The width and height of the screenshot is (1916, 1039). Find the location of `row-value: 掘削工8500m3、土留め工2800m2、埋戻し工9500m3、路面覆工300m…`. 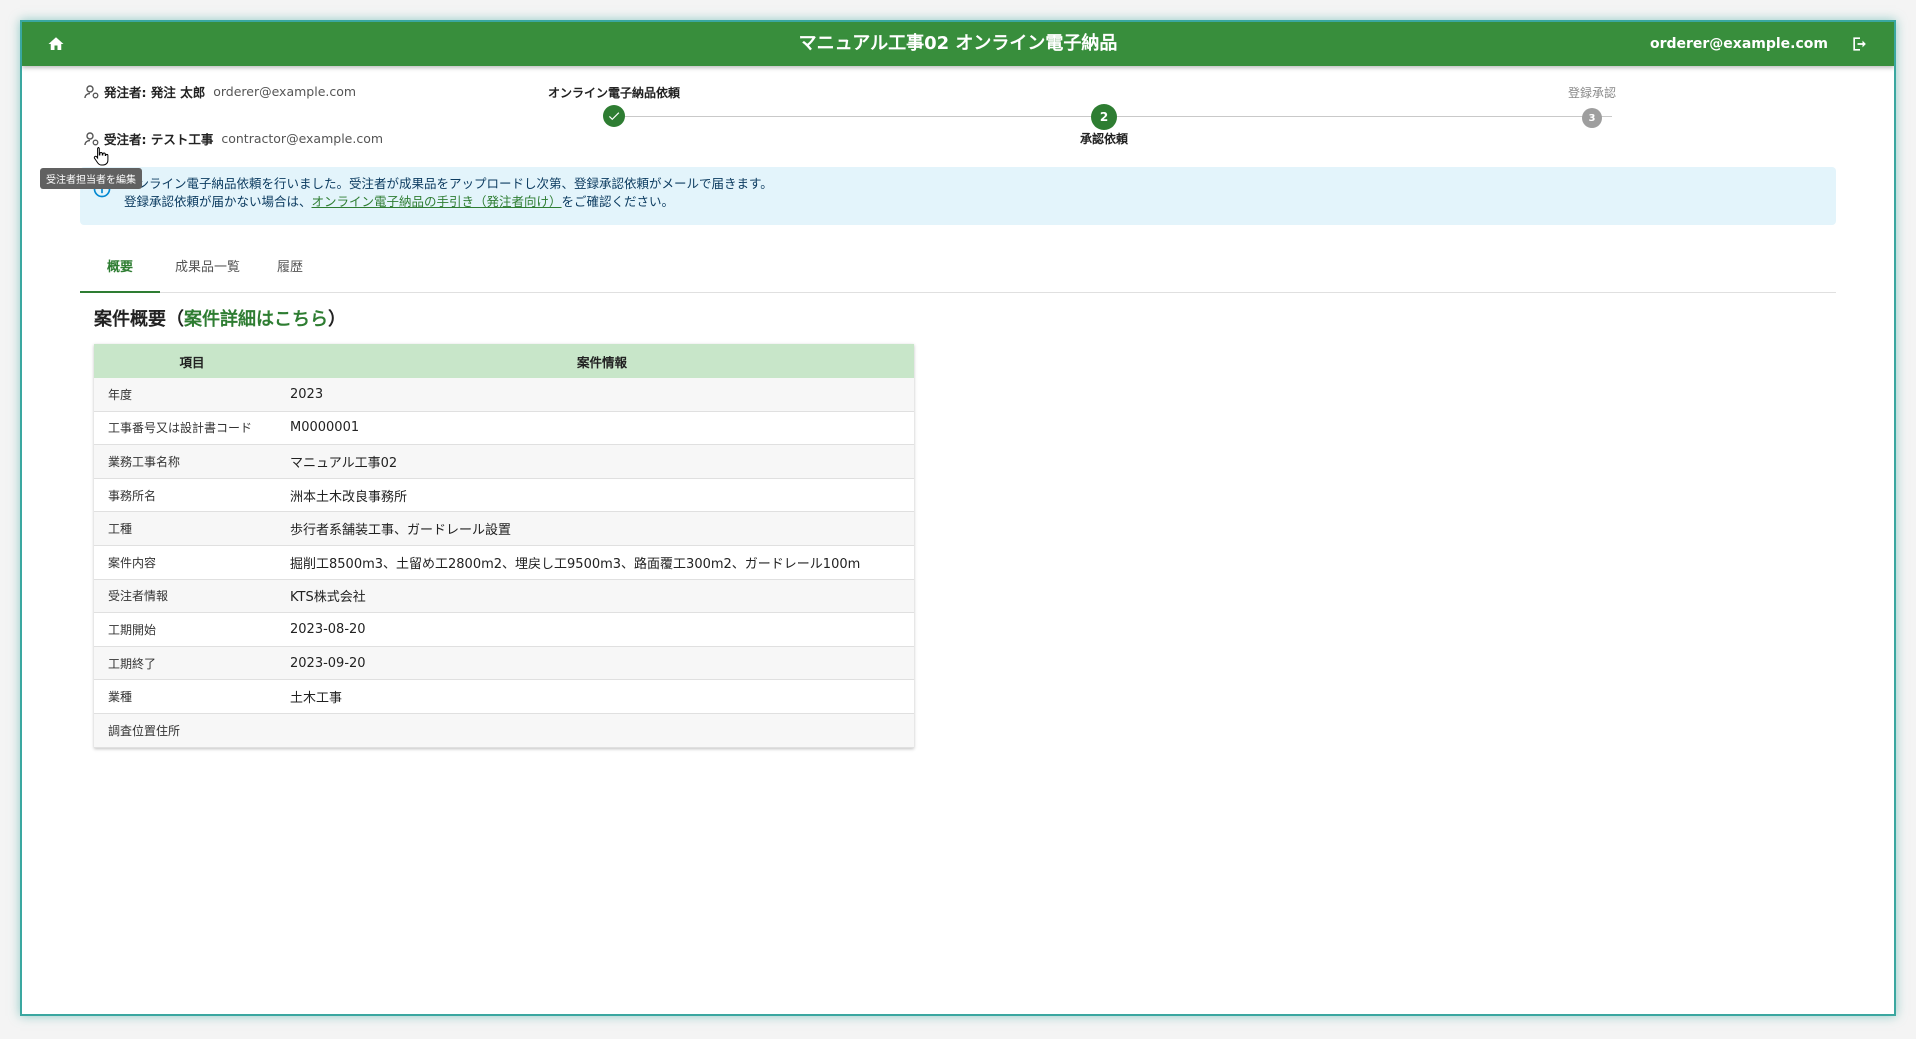

row-value: 掘削工8500m3、土留め工2800m2、埋戻し工9500m3、路面覆工300m… is located at coordinates (602, 562).